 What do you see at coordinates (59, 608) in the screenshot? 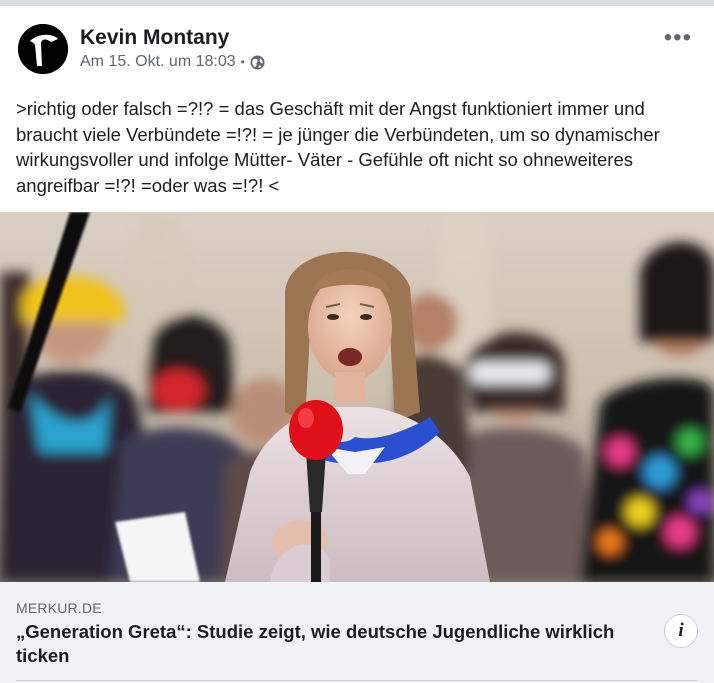
I see `link-domain: MERKUR.DE` at bounding box center [59, 608].